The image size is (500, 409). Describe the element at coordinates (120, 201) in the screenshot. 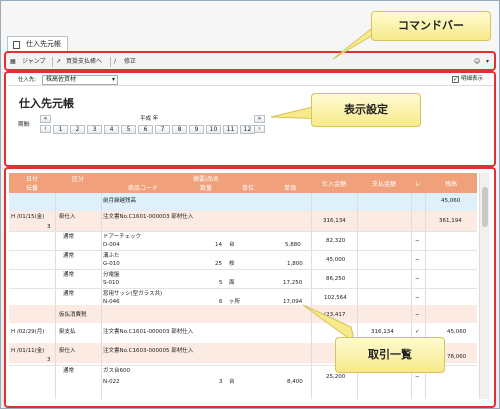

I see `cell-summary: 前月繰越残高` at that location.